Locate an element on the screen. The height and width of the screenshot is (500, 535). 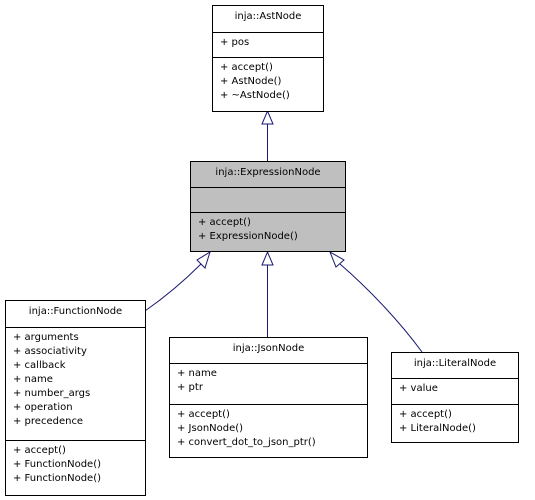
class-attributes is located at coordinates (268, 199).